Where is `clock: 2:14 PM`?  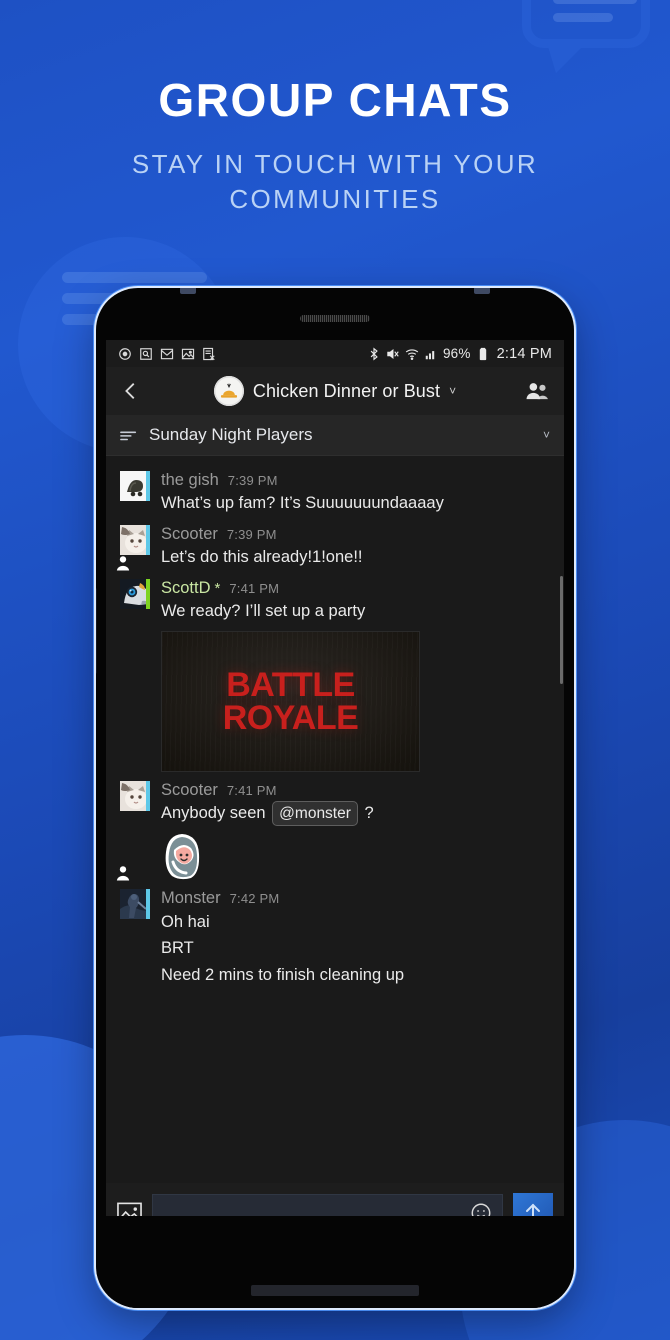
clock: 2:14 PM is located at coordinates (524, 353).